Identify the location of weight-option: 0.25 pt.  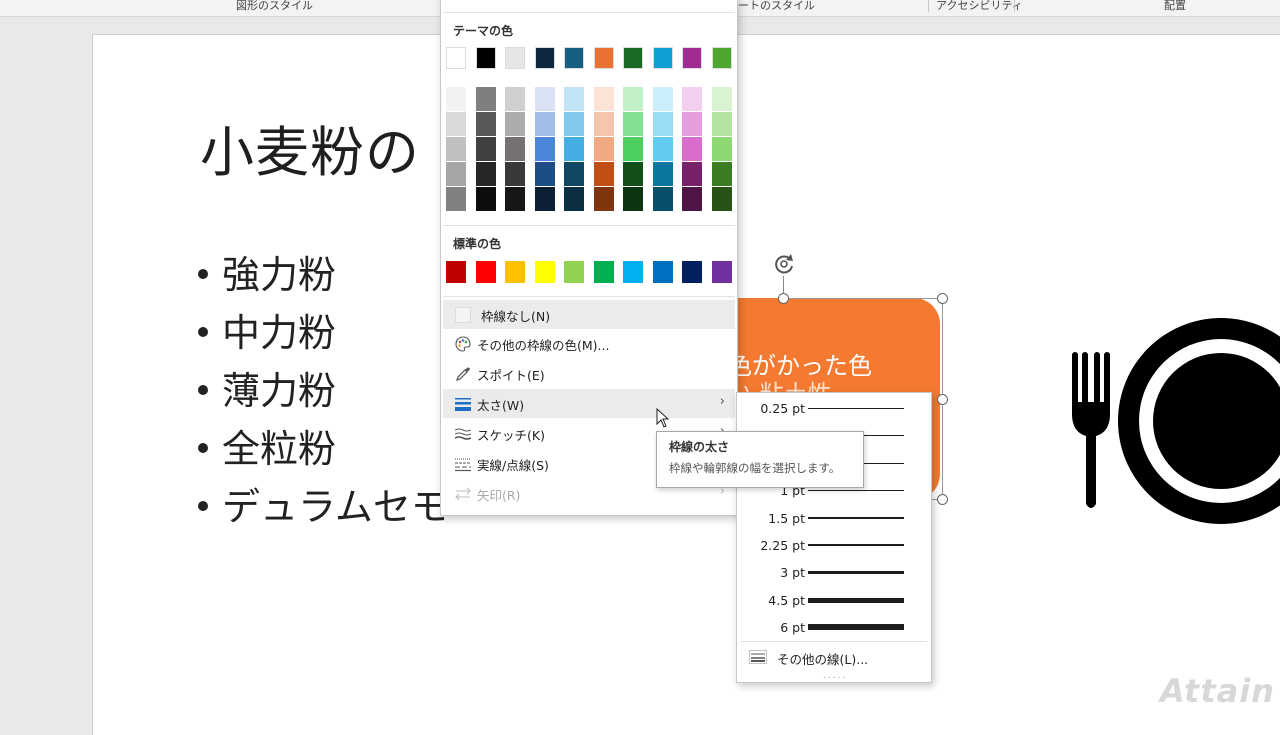
(834, 408).